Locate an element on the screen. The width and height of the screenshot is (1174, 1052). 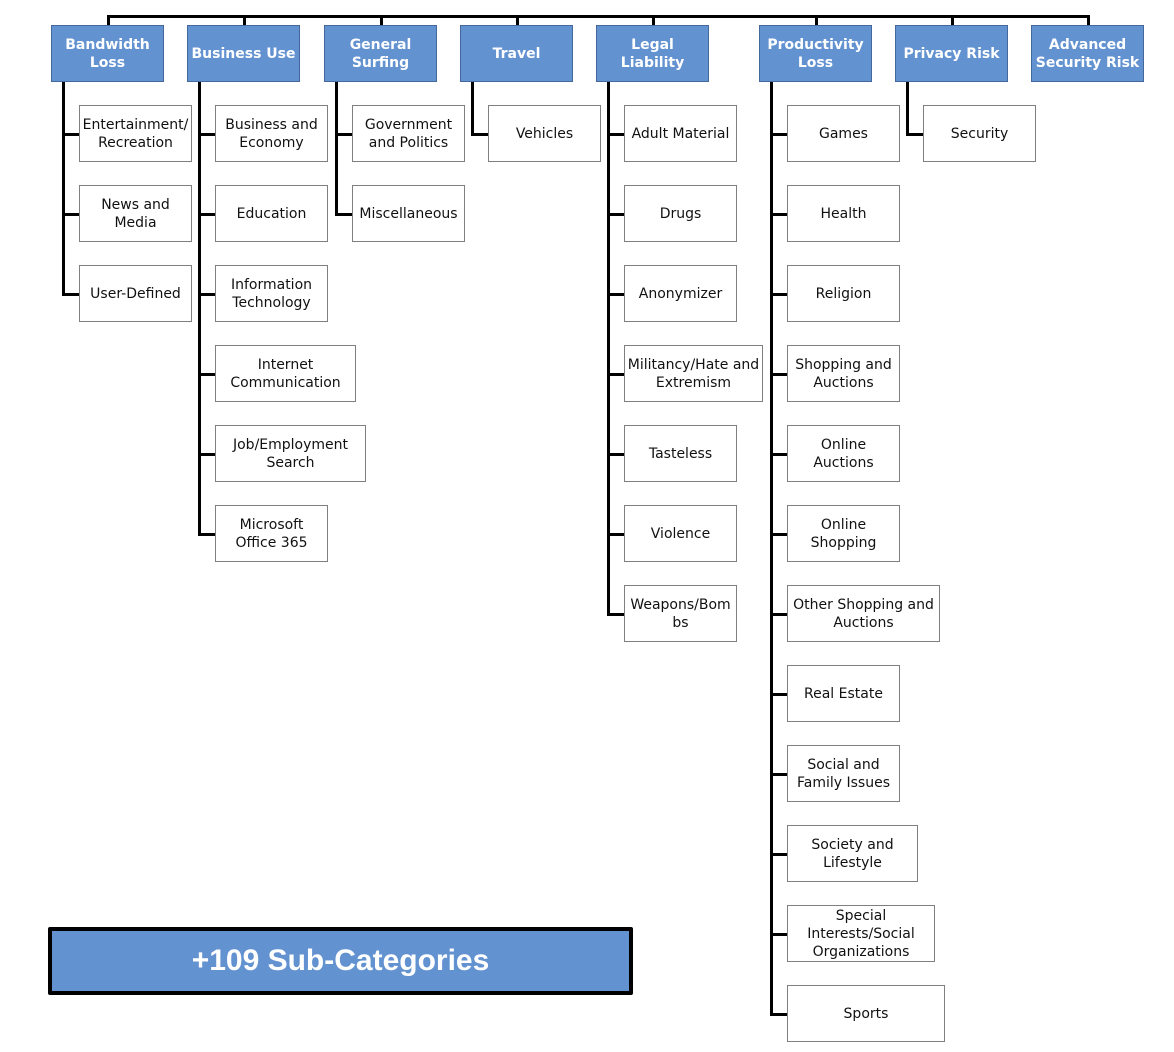
subcategory-games: Games is located at coordinates (843, 133).